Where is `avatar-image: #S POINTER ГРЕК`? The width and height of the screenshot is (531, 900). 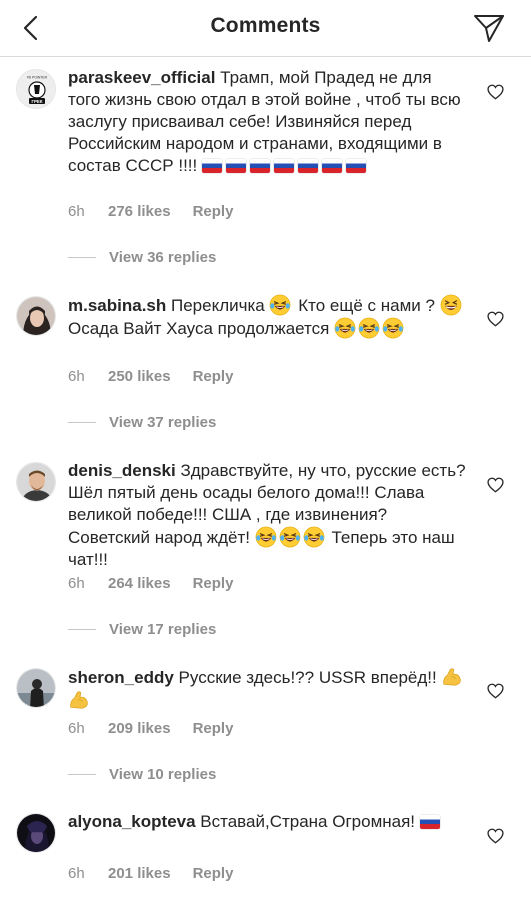
avatar-image: #S POINTER ГРЕК is located at coordinates (36, 89).